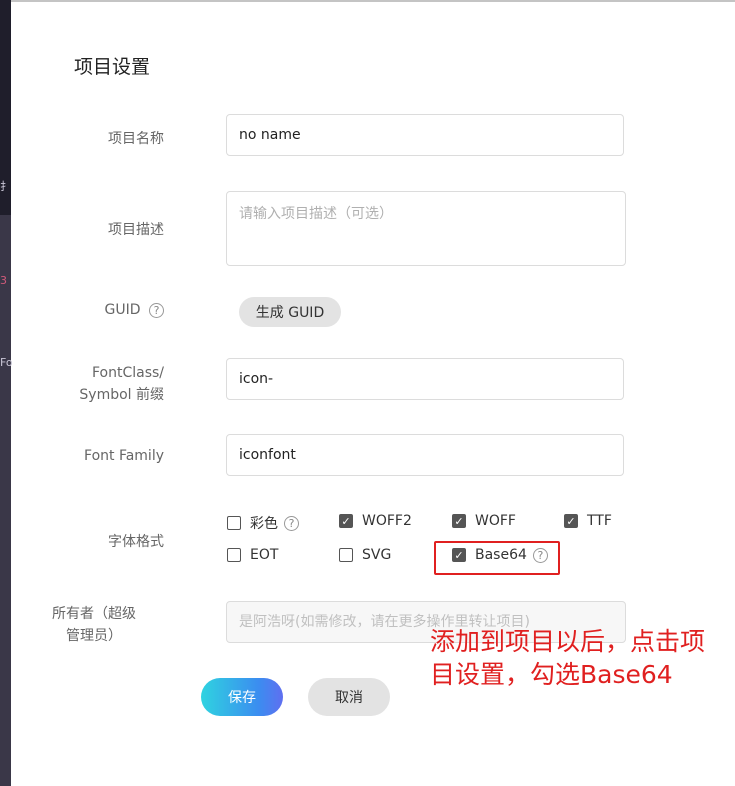  What do you see at coordinates (127, 373) in the screenshot?
I see `fontclass-prefix-label-line1: FontClass/` at bounding box center [127, 373].